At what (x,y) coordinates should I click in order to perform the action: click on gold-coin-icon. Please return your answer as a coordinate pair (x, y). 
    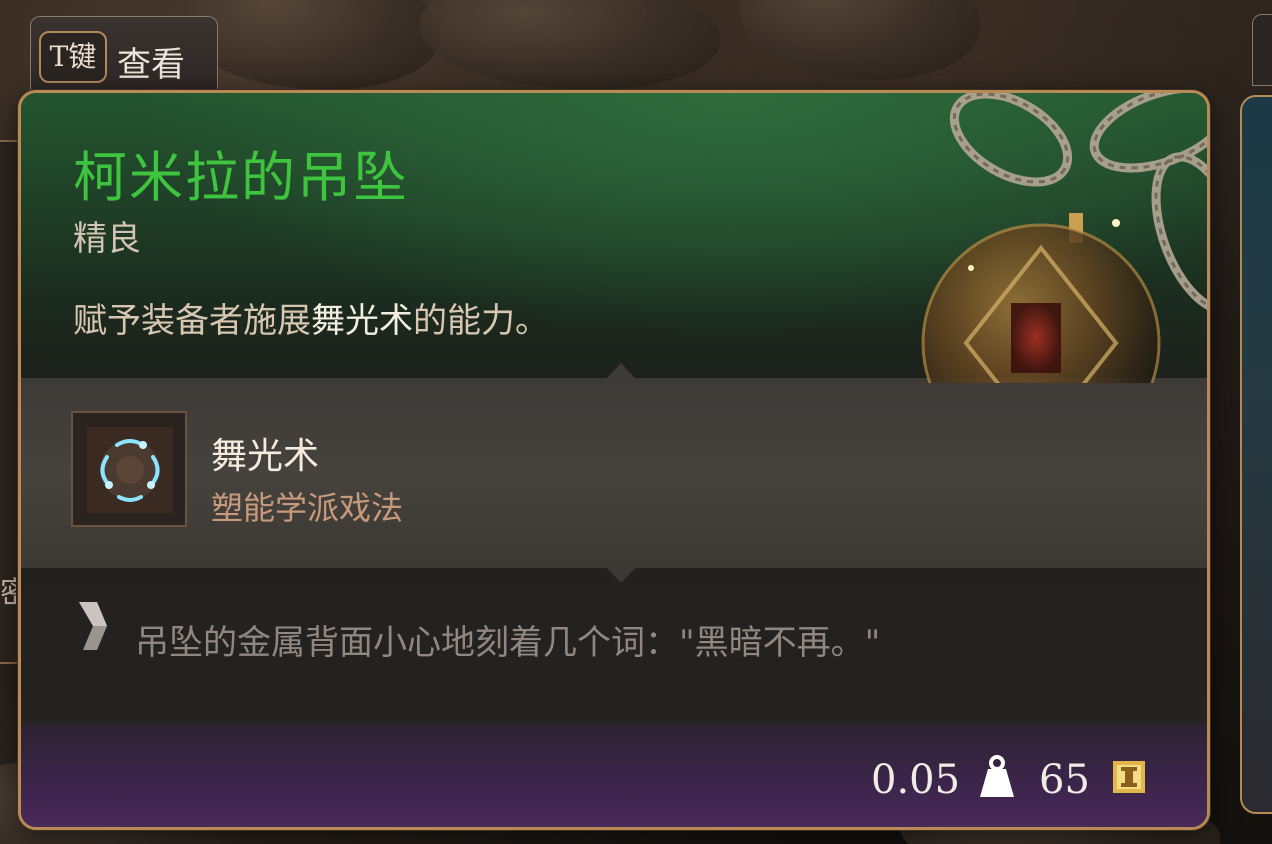
    Looking at the image, I should click on (1129, 777).